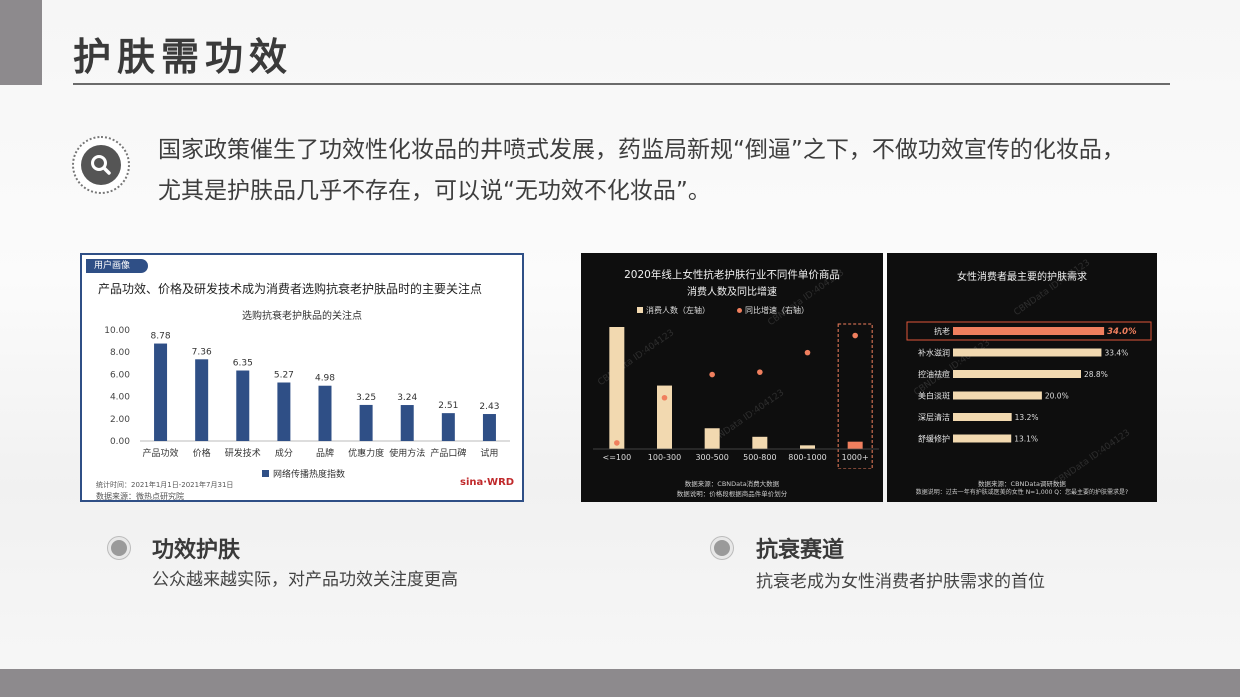 This screenshot has width=1240, height=697. Describe the element at coordinates (1096, 374) in the screenshot. I see `bar-value-label: 28.8%` at that location.